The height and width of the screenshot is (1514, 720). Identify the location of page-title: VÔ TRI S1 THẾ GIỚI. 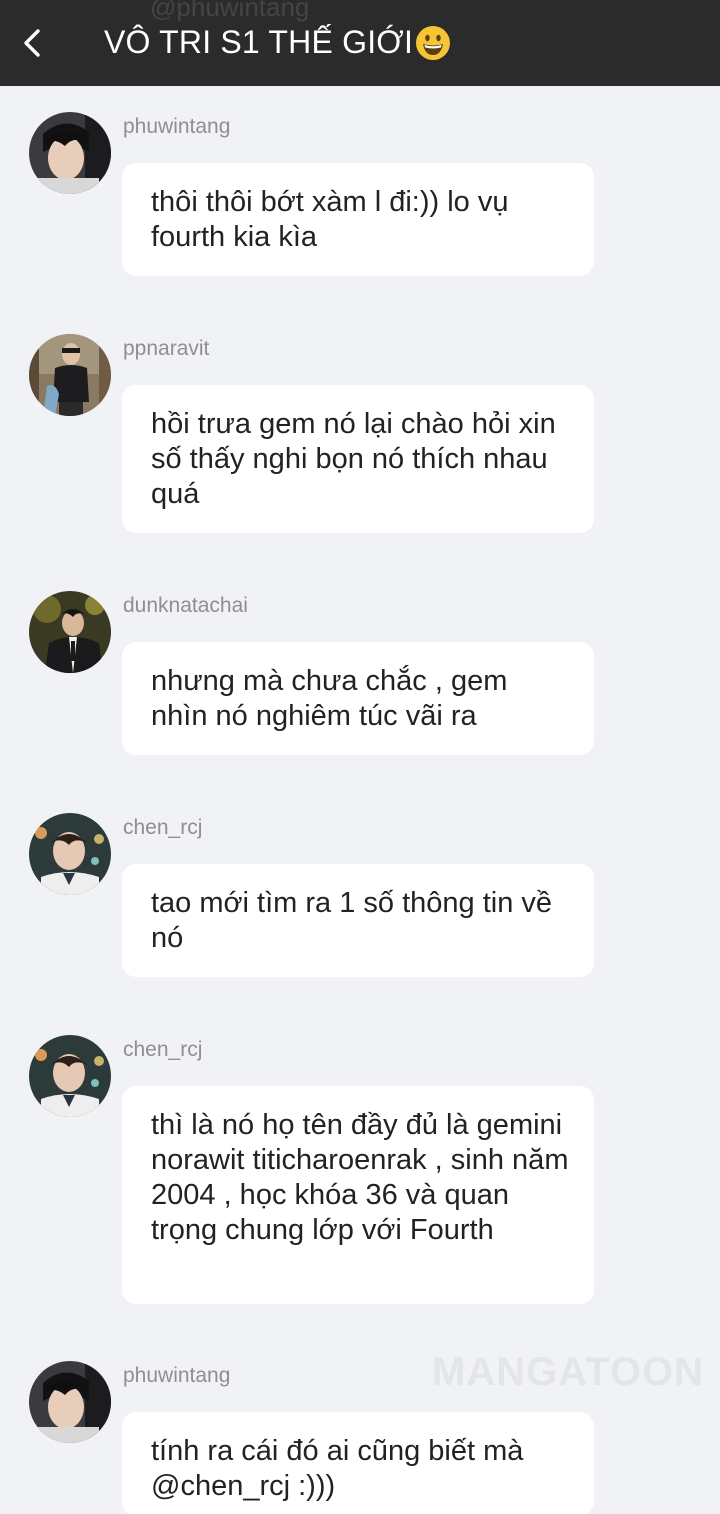
(277, 42).